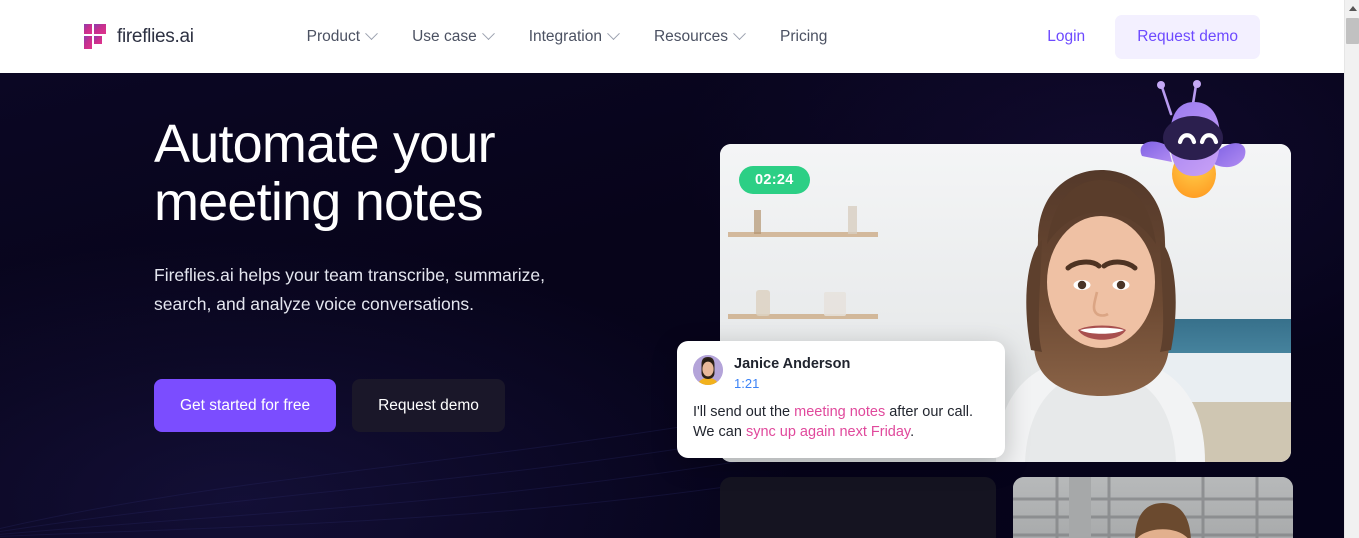 This screenshot has height=538, width=1359. I want to click on brand-name: fireflies.ai, so click(155, 36).